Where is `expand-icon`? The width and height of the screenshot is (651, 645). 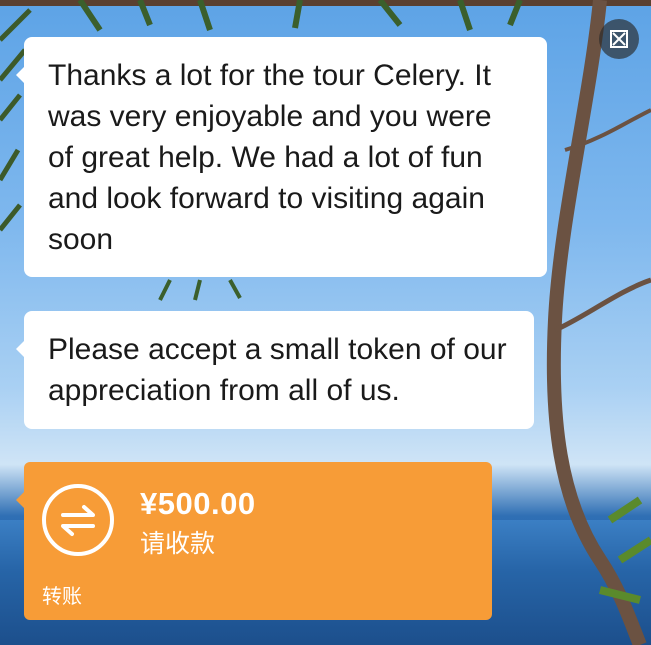 expand-icon is located at coordinates (619, 39).